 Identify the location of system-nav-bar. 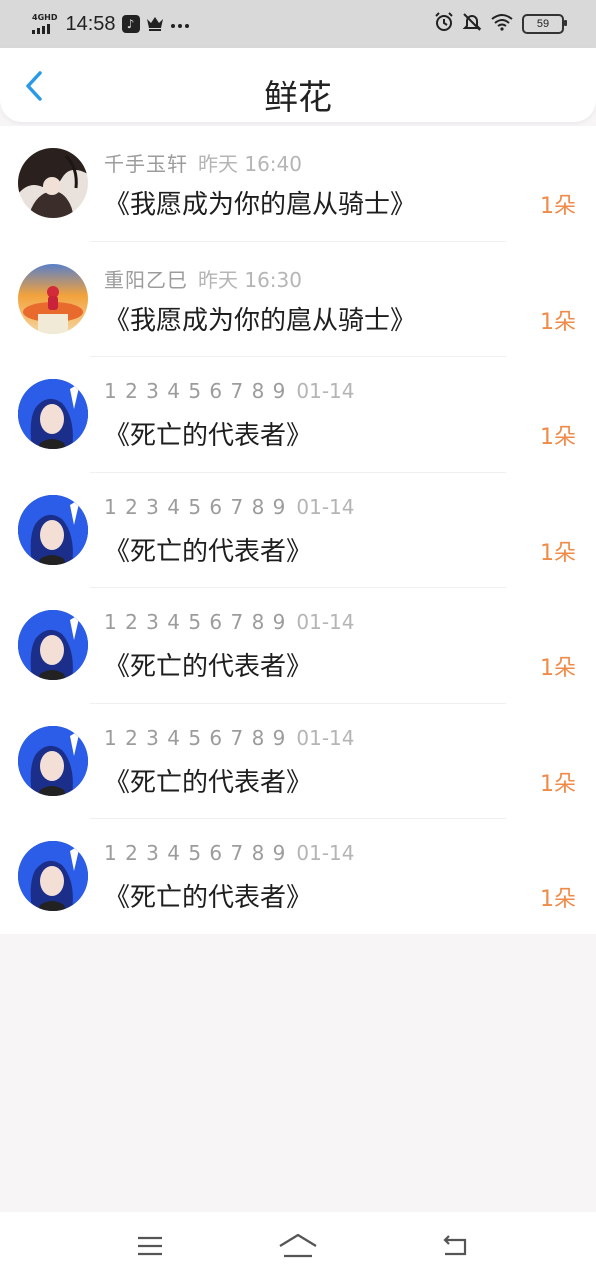
(298, 1246).